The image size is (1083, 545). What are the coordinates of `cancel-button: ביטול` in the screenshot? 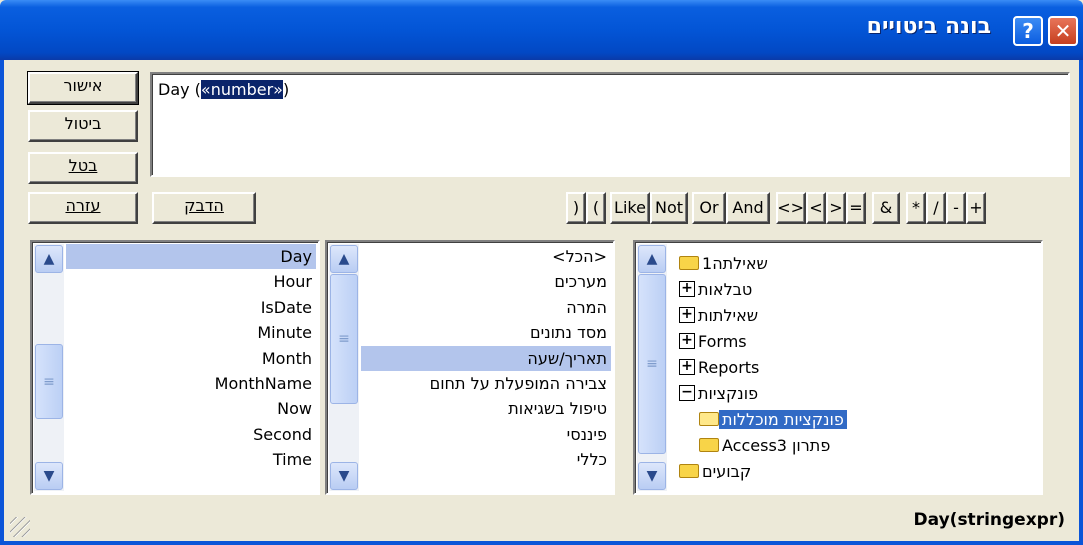 It's located at (83, 126).